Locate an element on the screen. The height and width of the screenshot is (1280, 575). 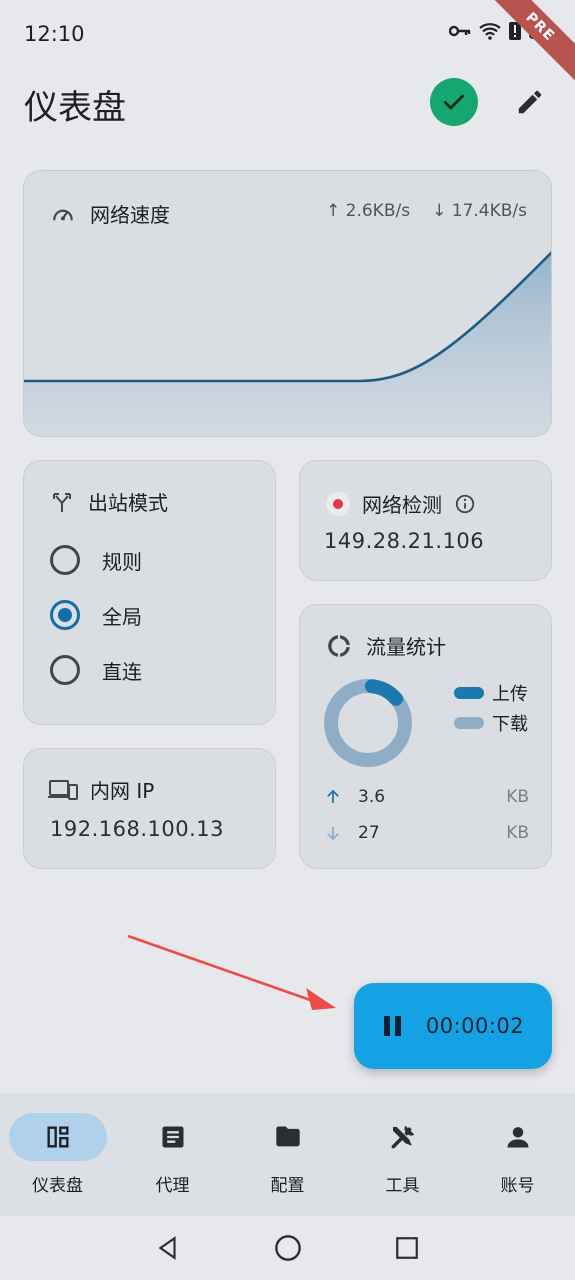
nav-pill-proxy is located at coordinates (173, 1137).